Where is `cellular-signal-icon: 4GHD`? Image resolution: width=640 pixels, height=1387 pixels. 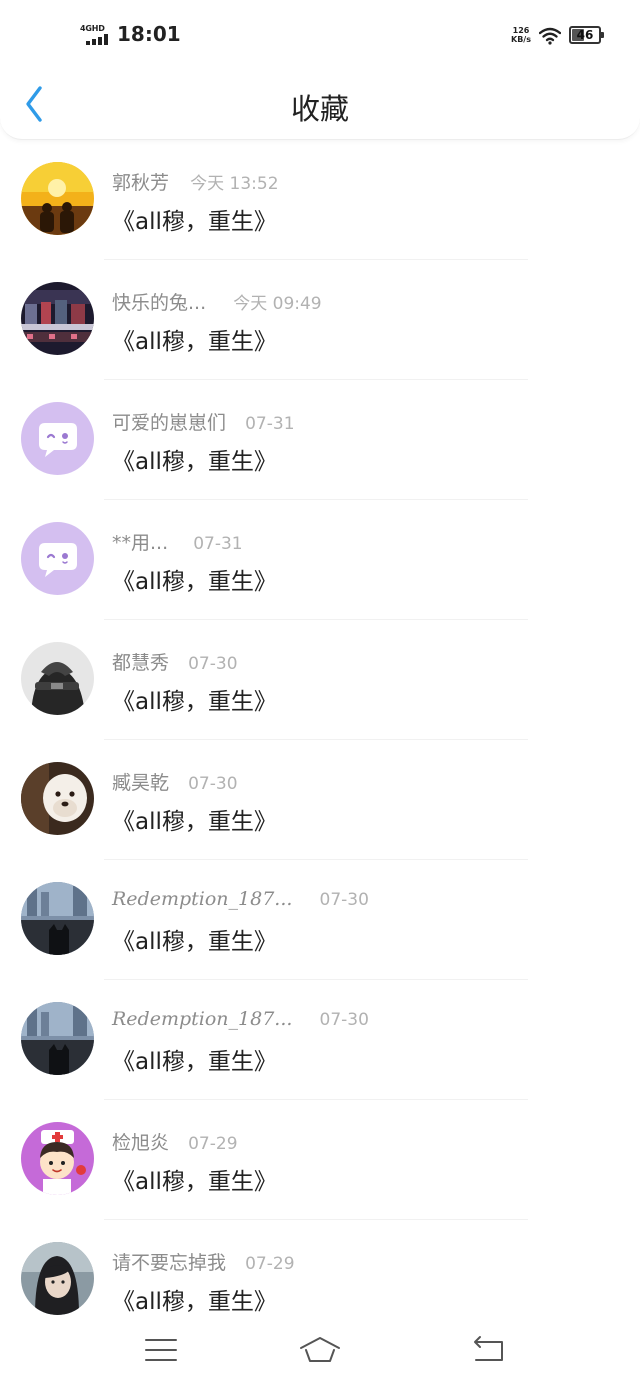 cellular-signal-icon: 4GHD is located at coordinates (95, 35).